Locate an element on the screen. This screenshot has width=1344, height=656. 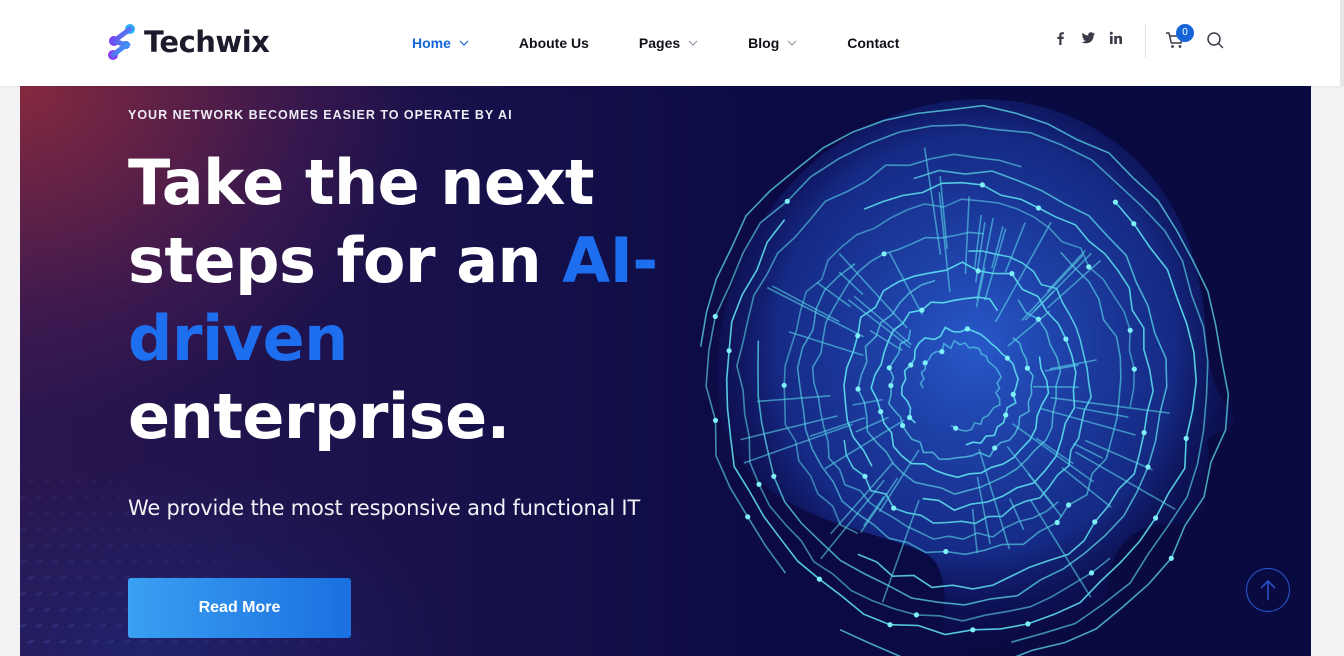
header-divider is located at coordinates (1145, 41).